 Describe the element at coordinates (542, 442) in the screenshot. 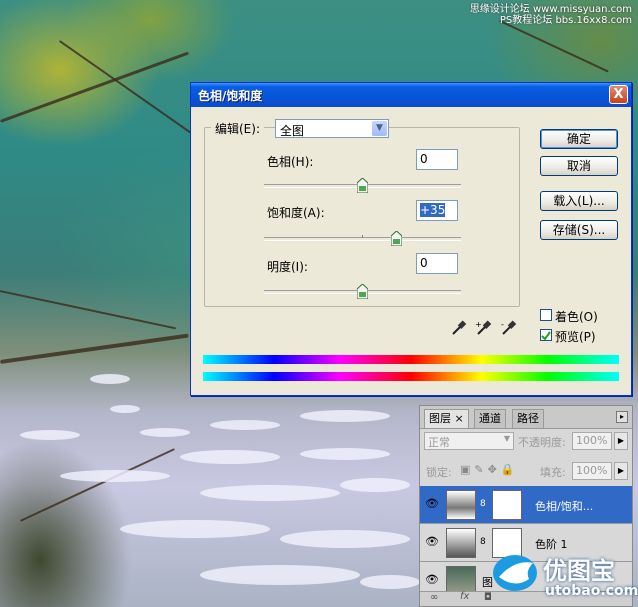

I see `opacity-label: 不透明度:` at that location.